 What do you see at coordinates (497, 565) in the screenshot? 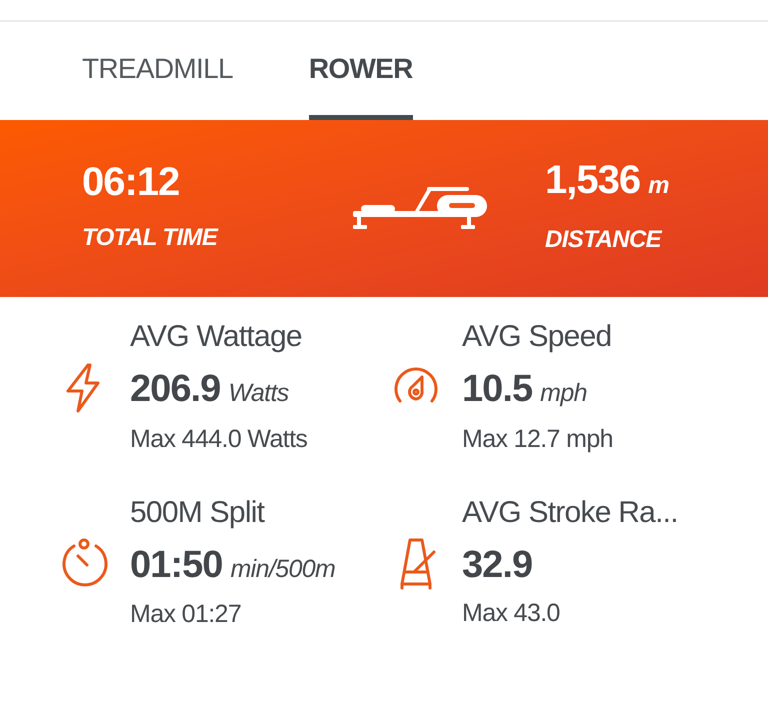
I see `metric-value: 32.9` at bounding box center [497, 565].